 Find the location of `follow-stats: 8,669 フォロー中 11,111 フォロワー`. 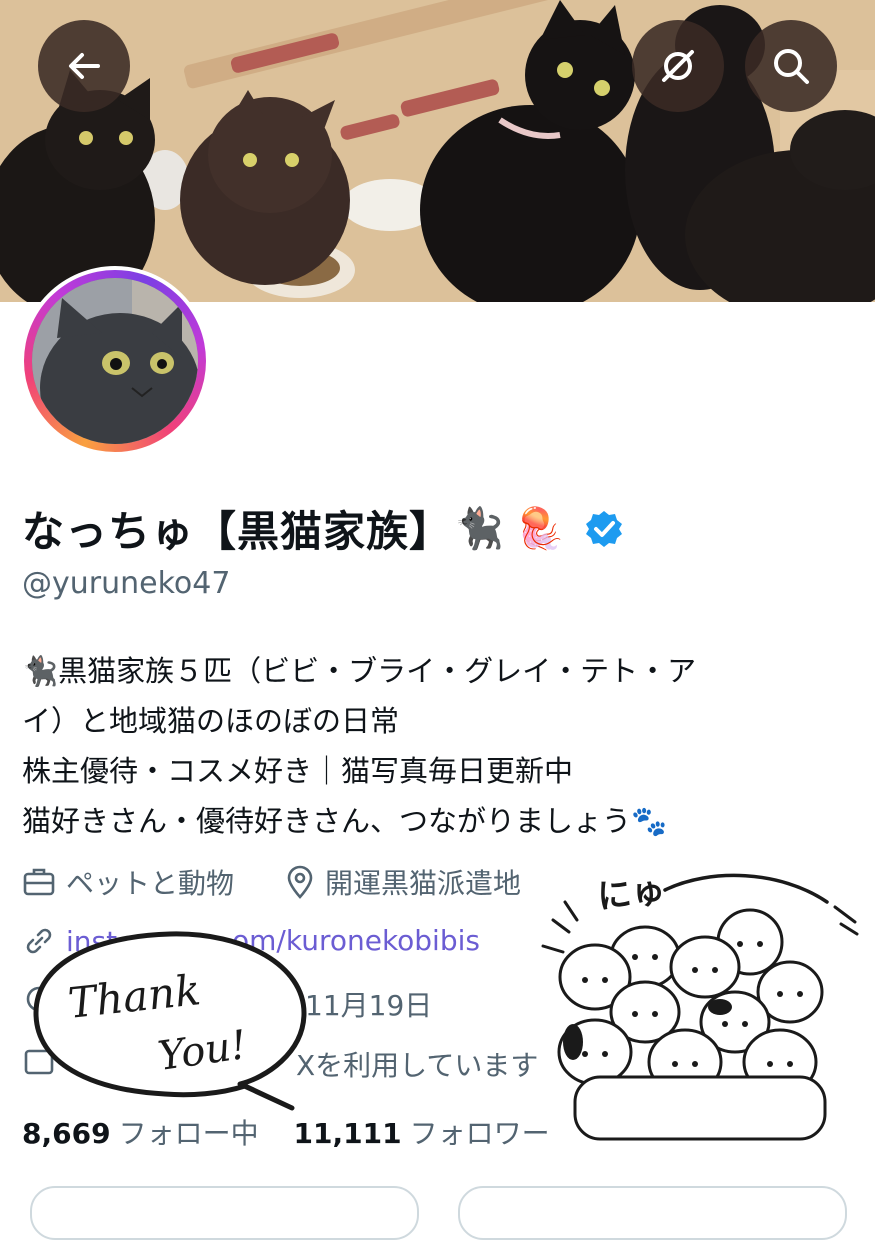

follow-stats: 8,669 フォロー中 11,111 フォロワー is located at coordinates (286, 1132).